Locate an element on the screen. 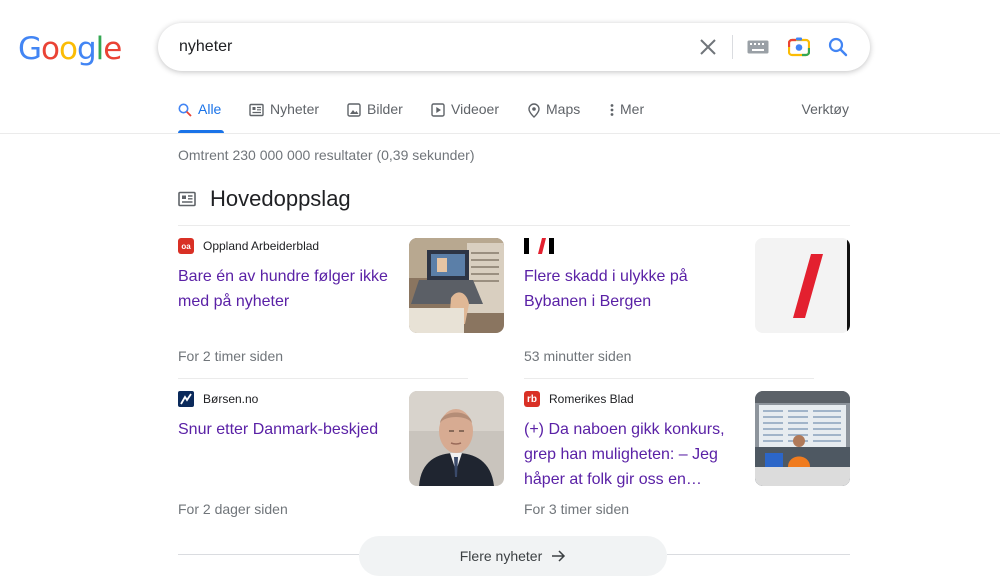 Image resolution: width=1000 pixels, height=576 pixels. arrow-right-icon is located at coordinates (559, 556).